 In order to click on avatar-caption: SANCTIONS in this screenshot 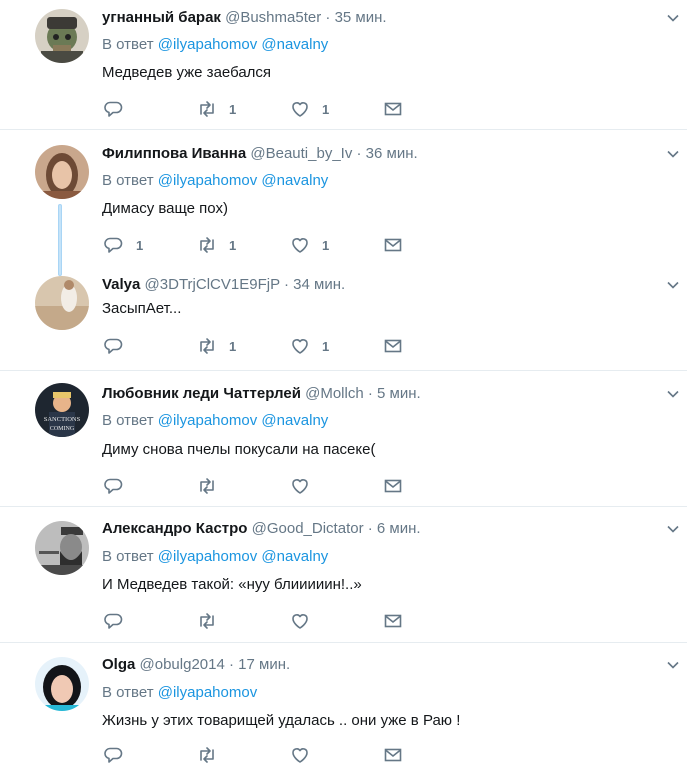, I will do `click(62, 419)`.